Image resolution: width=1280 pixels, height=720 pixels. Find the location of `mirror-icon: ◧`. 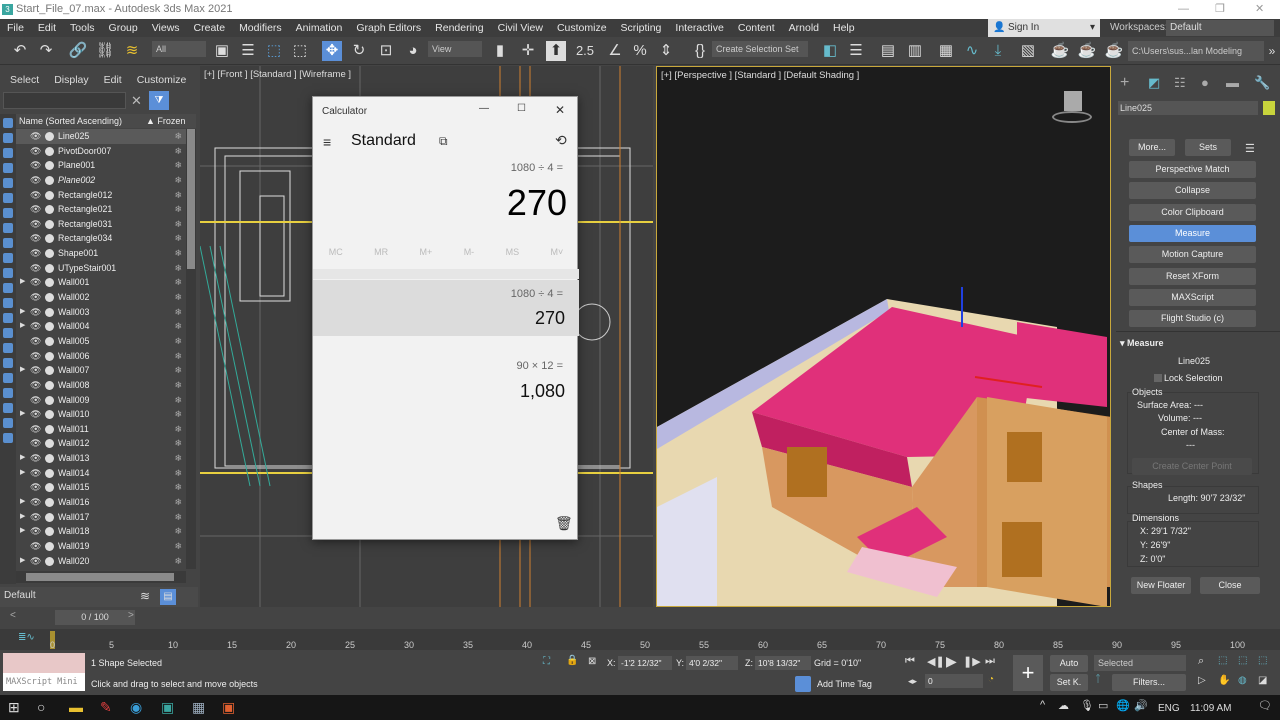

mirror-icon: ◧ is located at coordinates (830, 51).